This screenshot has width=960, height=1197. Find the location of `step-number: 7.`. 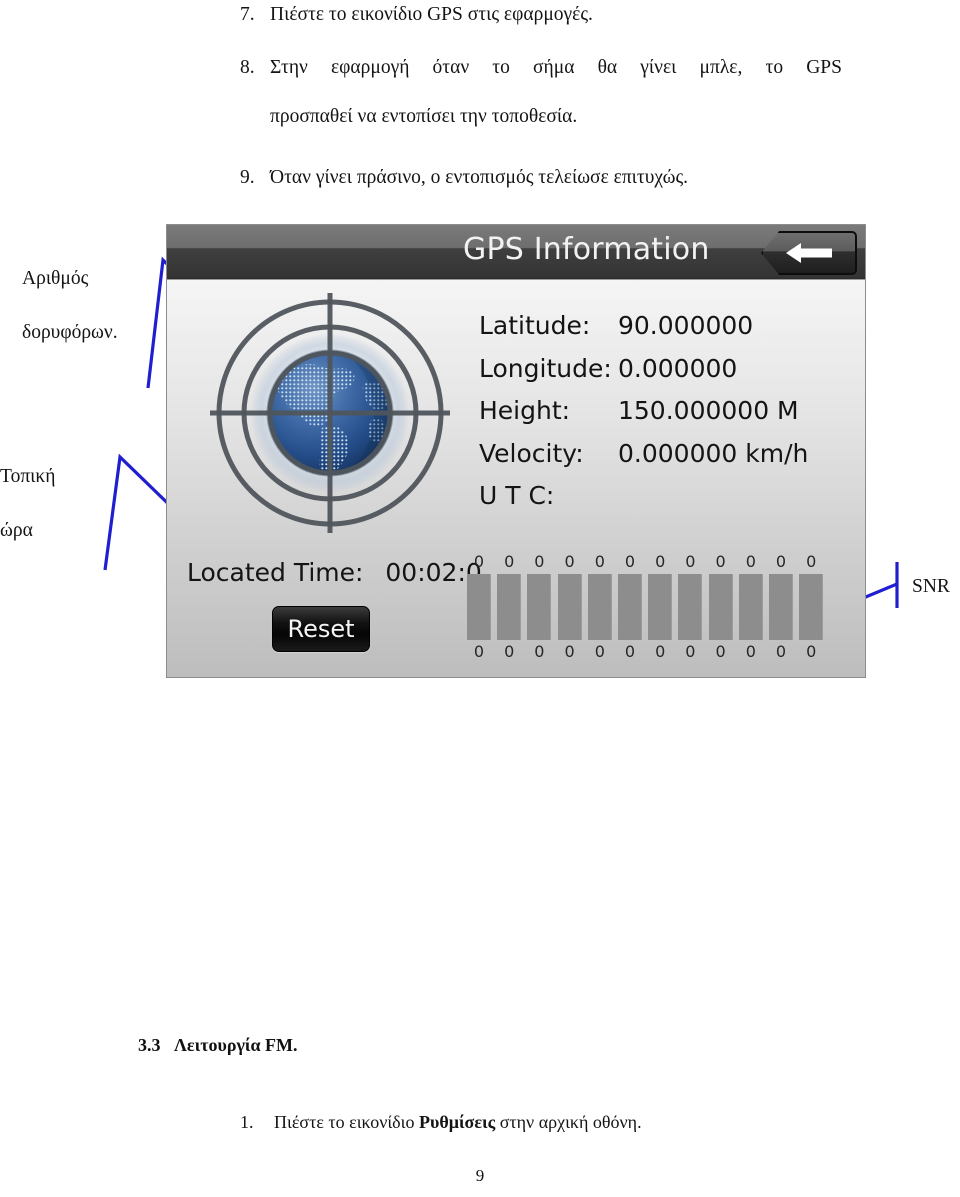

step-number: 7. is located at coordinates (247, 14).